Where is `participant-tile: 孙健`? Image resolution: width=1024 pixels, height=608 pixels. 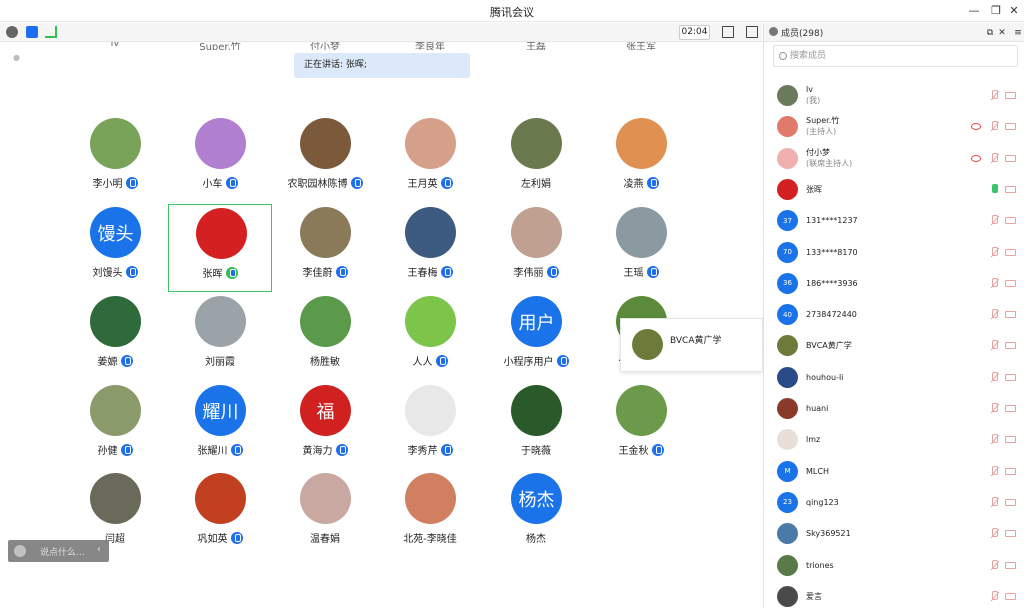
participant-tile: 孙健 is located at coordinates (115, 426).